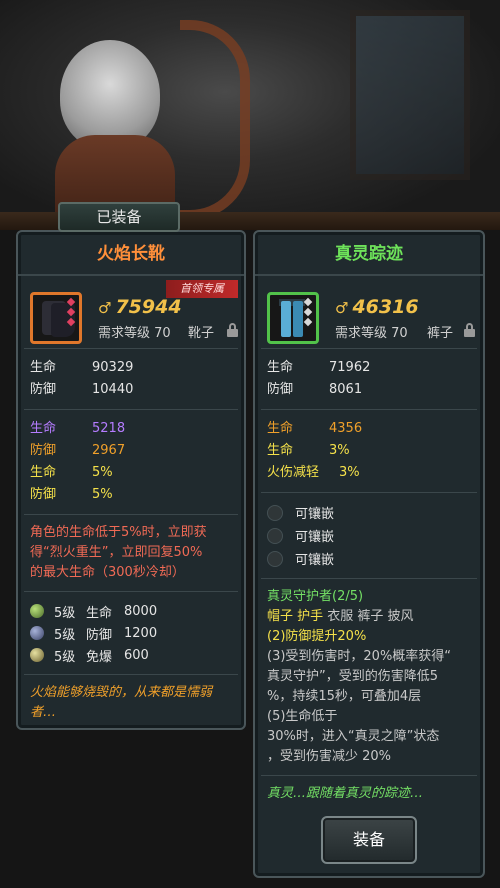 This screenshot has height=888, width=500. What do you see at coordinates (109, 428) in the screenshot?
I see `stat-value: 5218` at bounding box center [109, 428].